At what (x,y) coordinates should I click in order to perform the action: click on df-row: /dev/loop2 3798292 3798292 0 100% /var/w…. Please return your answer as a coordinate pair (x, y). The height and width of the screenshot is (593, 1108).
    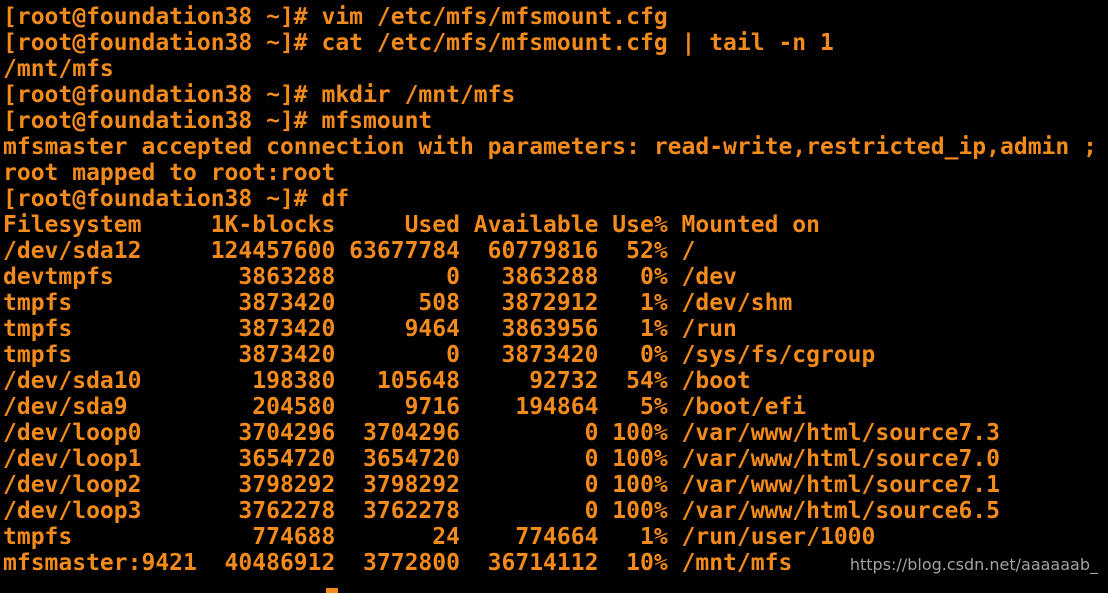
    Looking at the image, I should click on (501, 485).